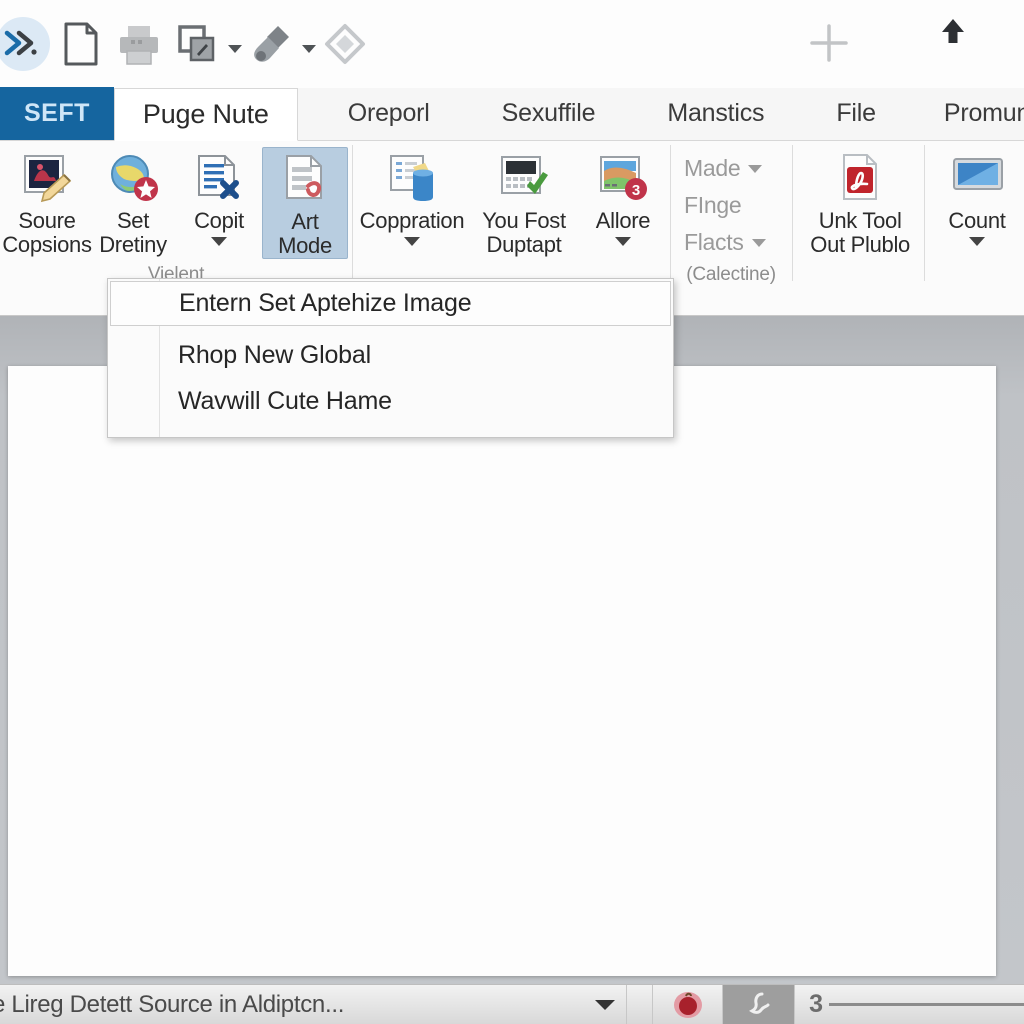 The height and width of the screenshot is (1024, 1024). I want to click on ribbon-button-label-line1: Art, so click(305, 221).